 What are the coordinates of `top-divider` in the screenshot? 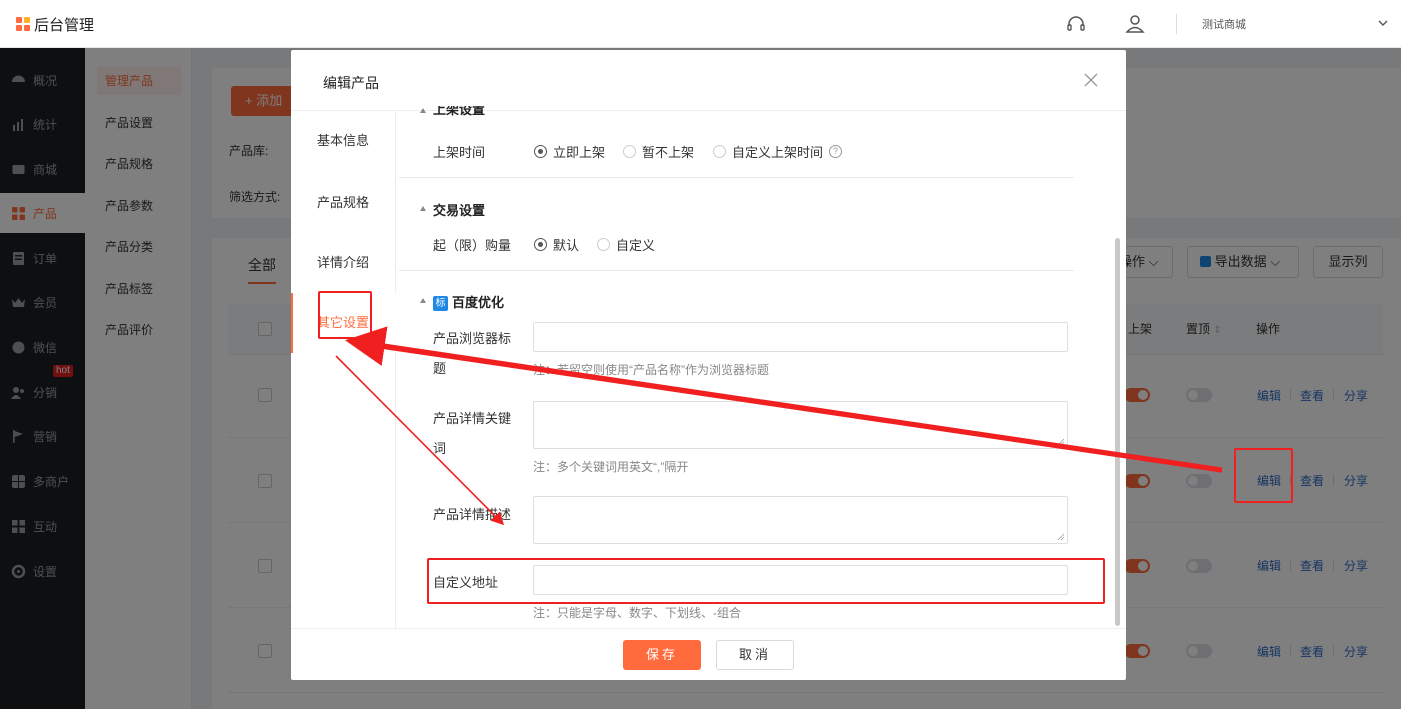 It's located at (1176, 24).